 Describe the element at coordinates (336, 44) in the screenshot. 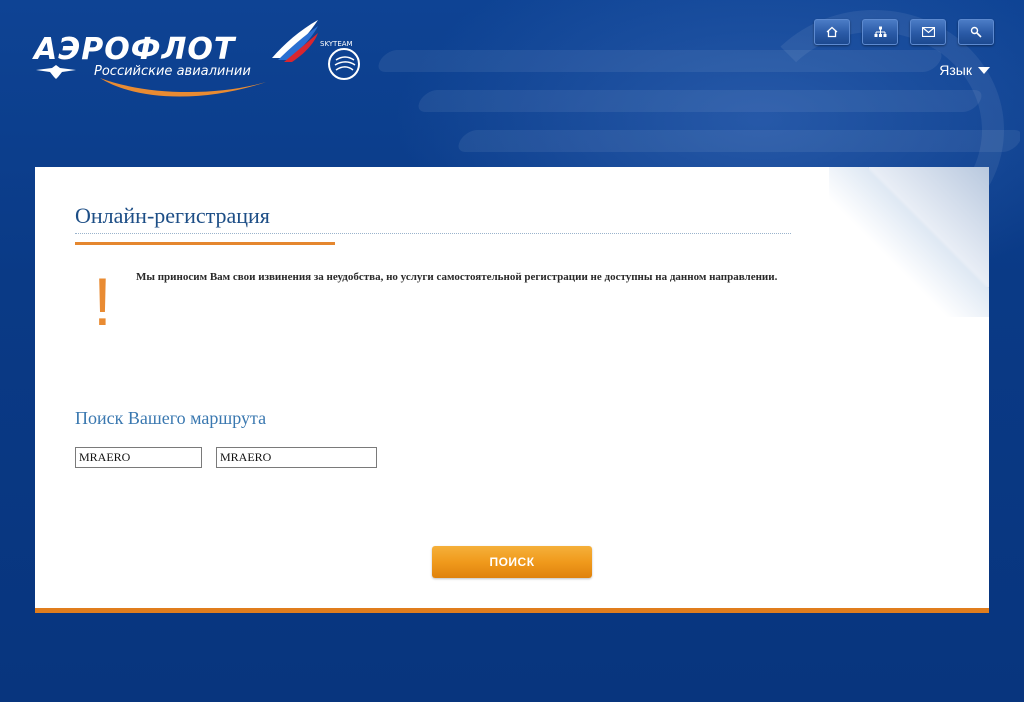

I see `skyteam-label: SKYTEAM` at that location.